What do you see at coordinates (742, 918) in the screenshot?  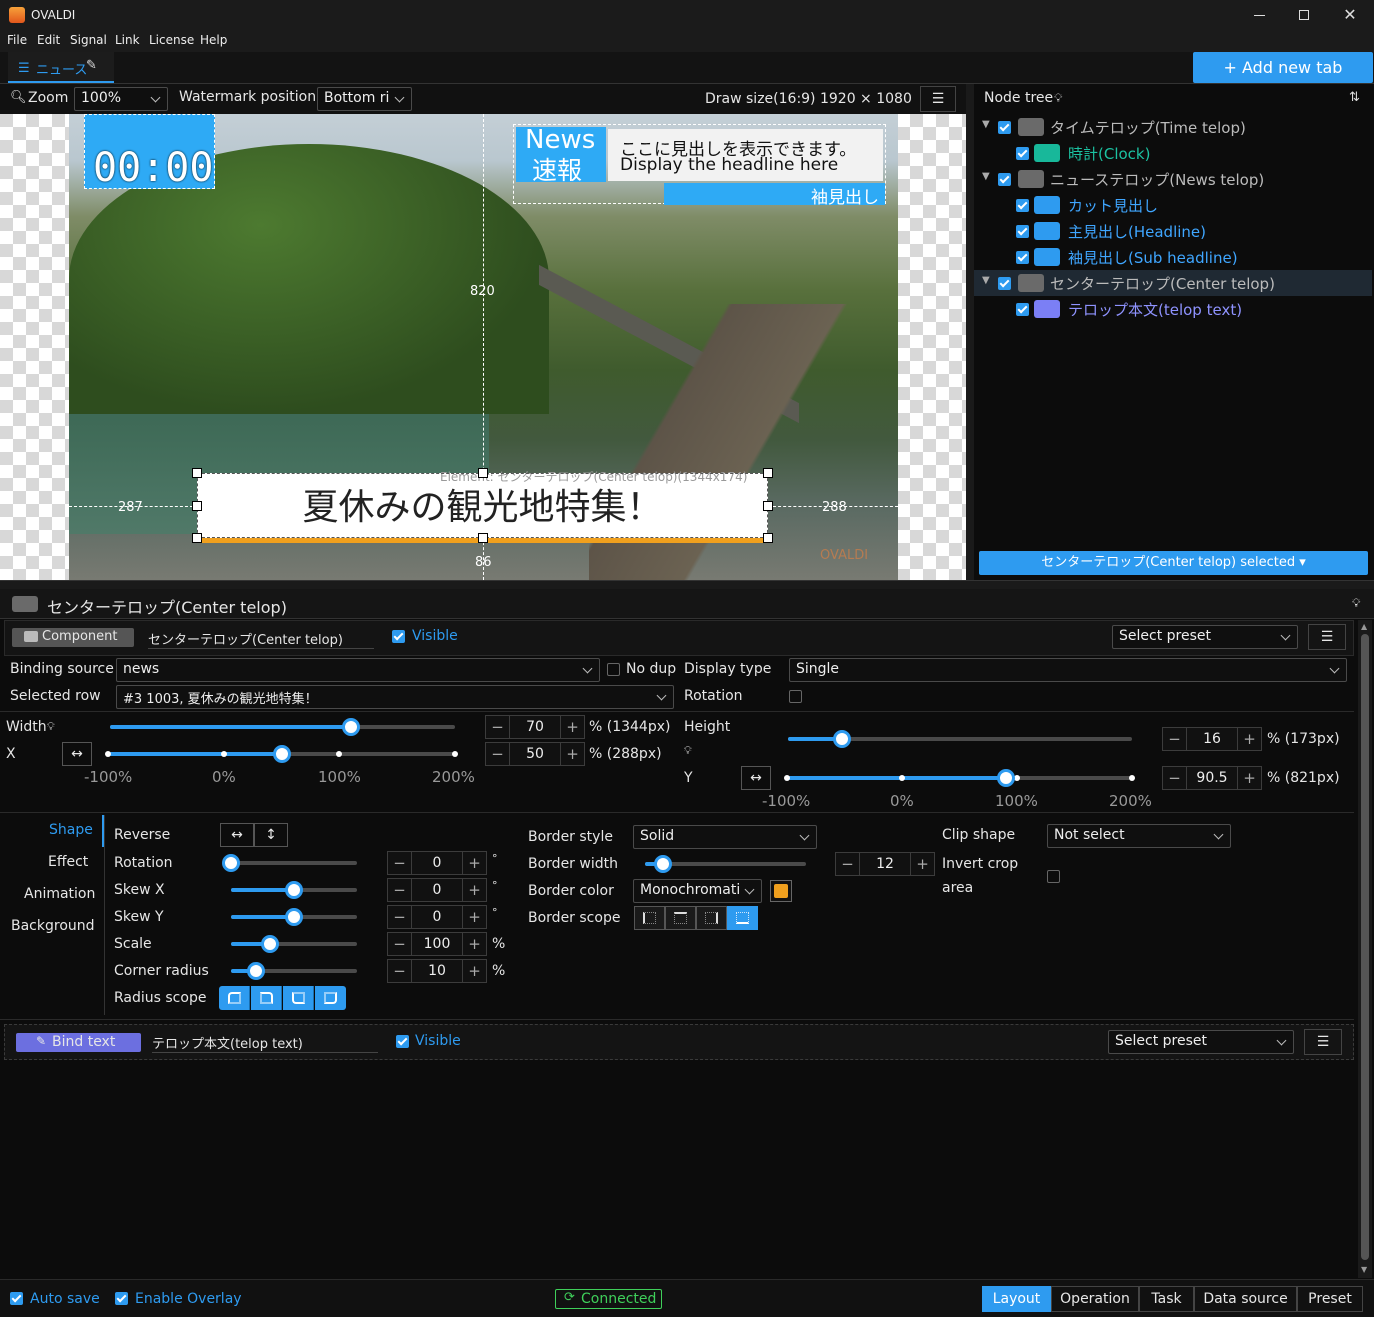 I see `border-scope-bottom` at bounding box center [742, 918].